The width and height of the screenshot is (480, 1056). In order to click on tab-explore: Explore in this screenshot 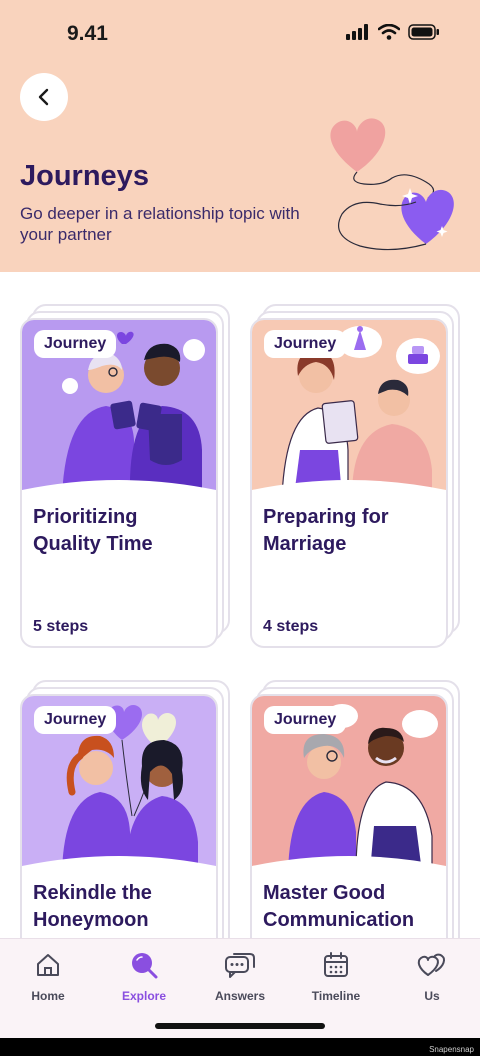, I will do `click(144, 976)`.